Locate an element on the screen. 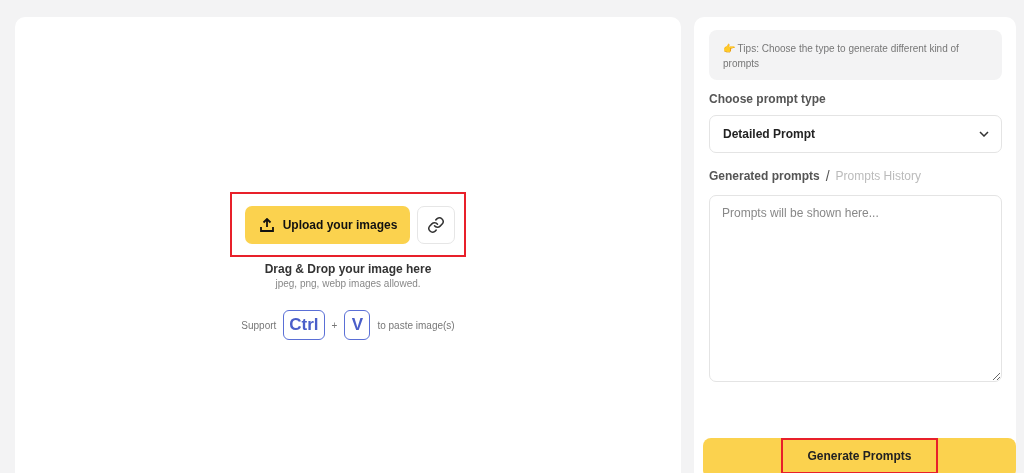  tab: Generated prompts is located at coordinates (764, 176).